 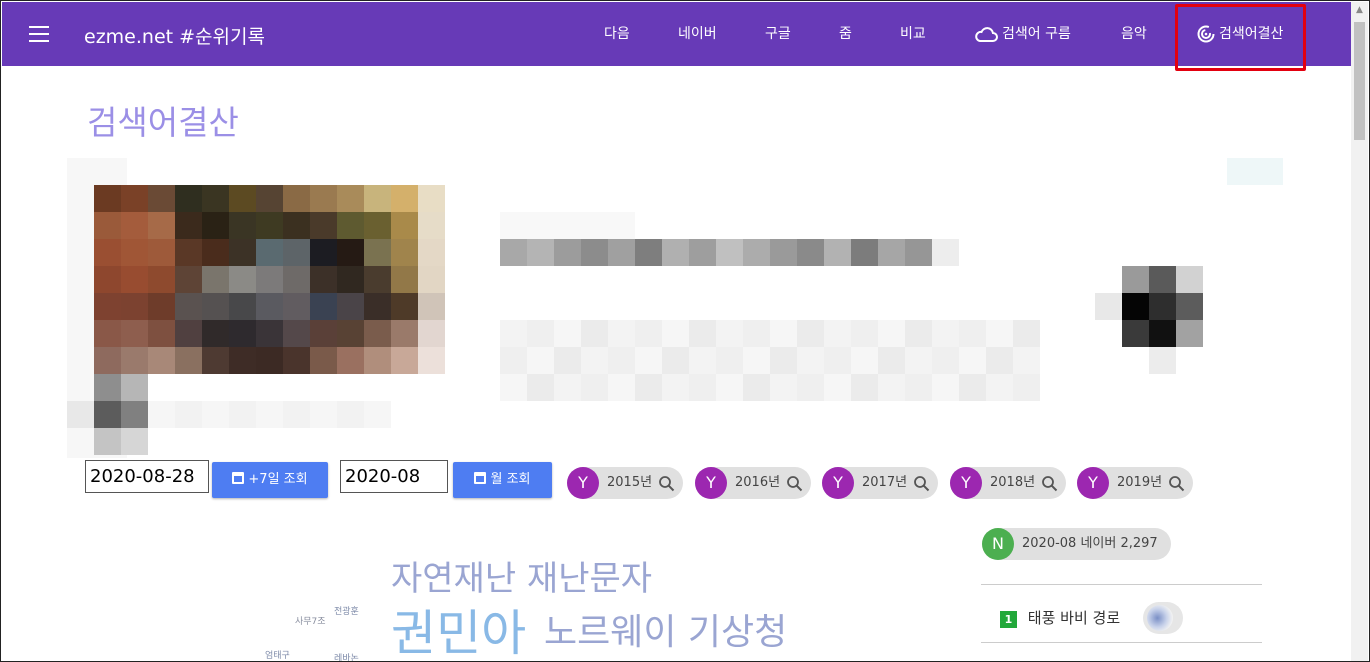 I want to click on site-brand: ezme.net #순위기록, so click(x=174, y=35).